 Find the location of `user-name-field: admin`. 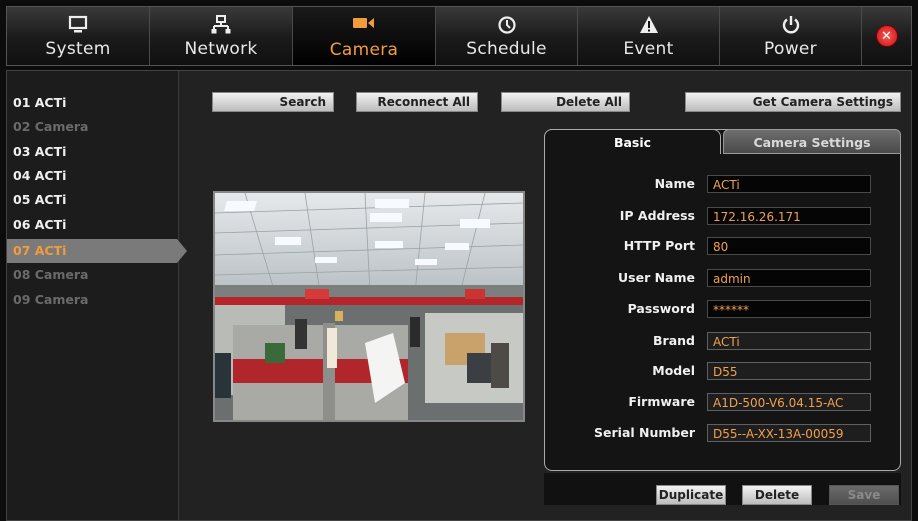

user-name-field: admin is located at coordinates (789, 278).